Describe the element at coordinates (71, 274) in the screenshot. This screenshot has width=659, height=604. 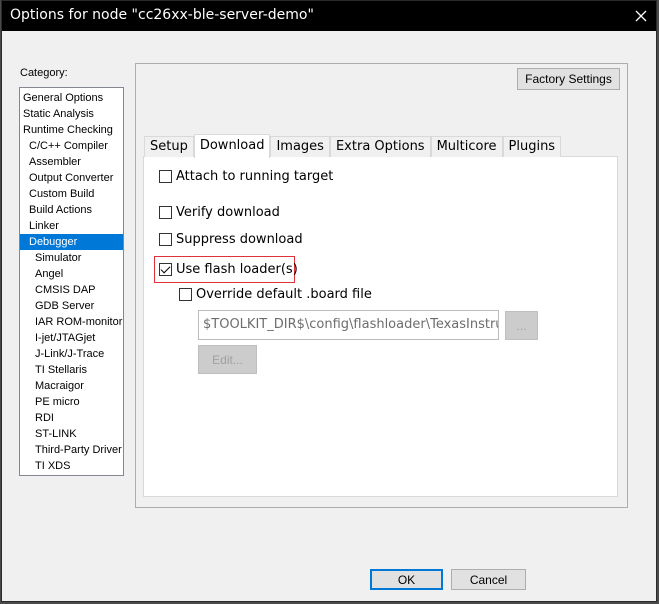
I see `category-item: Angel` at that location.